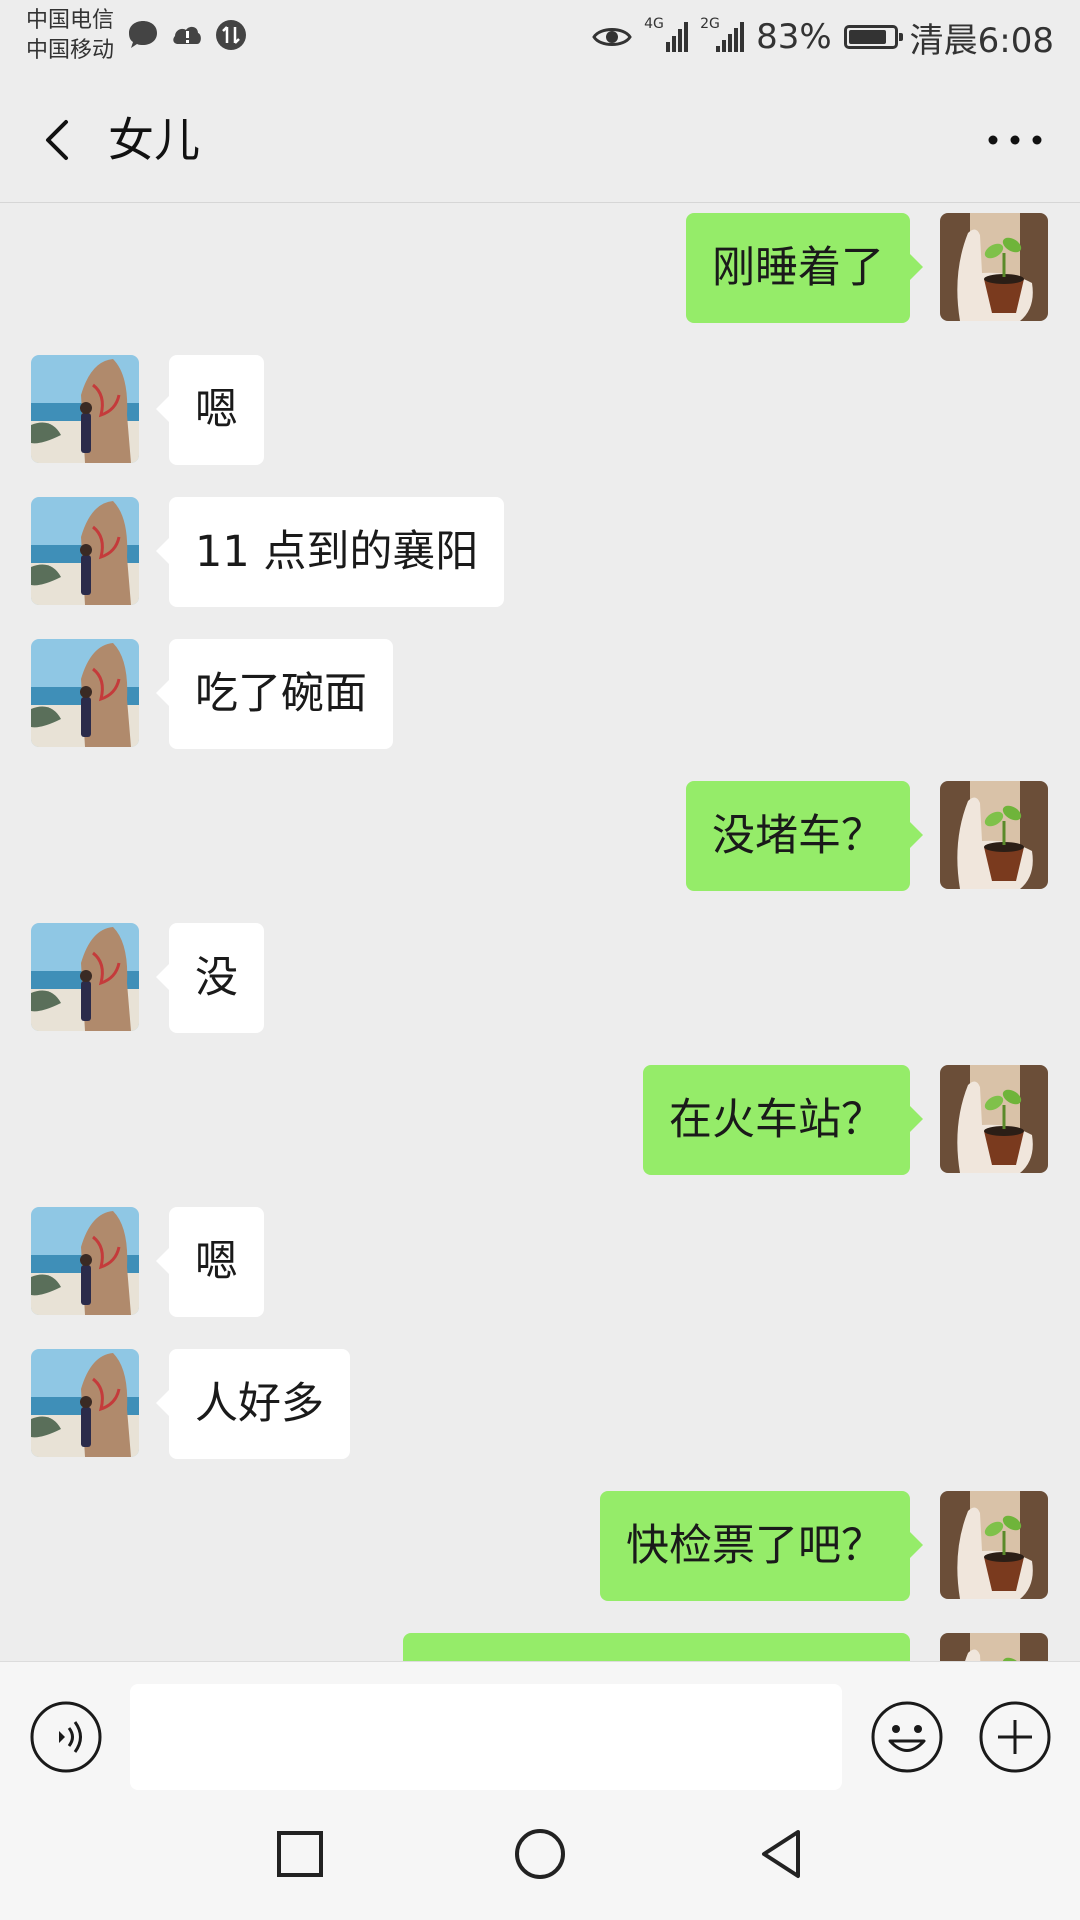 This screenshot has height=1920, width=1080. I want to click on outgoing-message, so click(540, 1647).